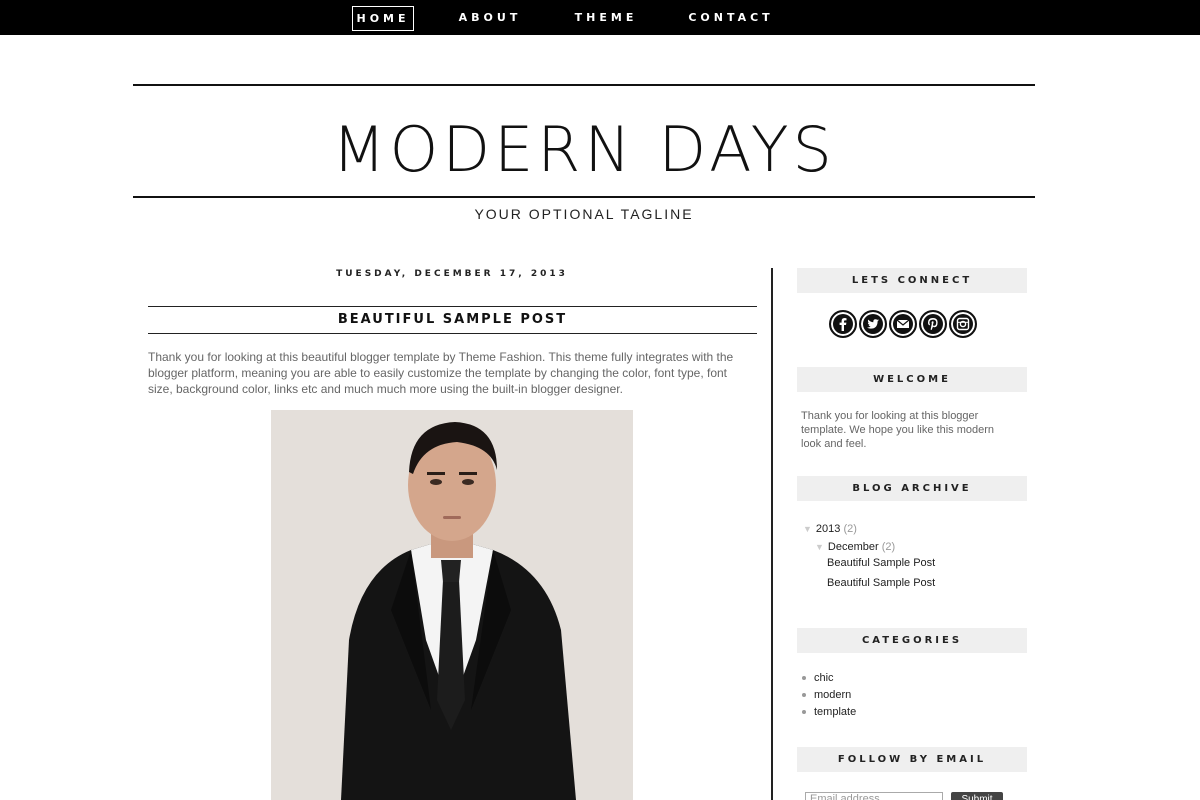 This screenshot has width=1200, height=800. I want to click on category-item: modern, so click(826, 695).